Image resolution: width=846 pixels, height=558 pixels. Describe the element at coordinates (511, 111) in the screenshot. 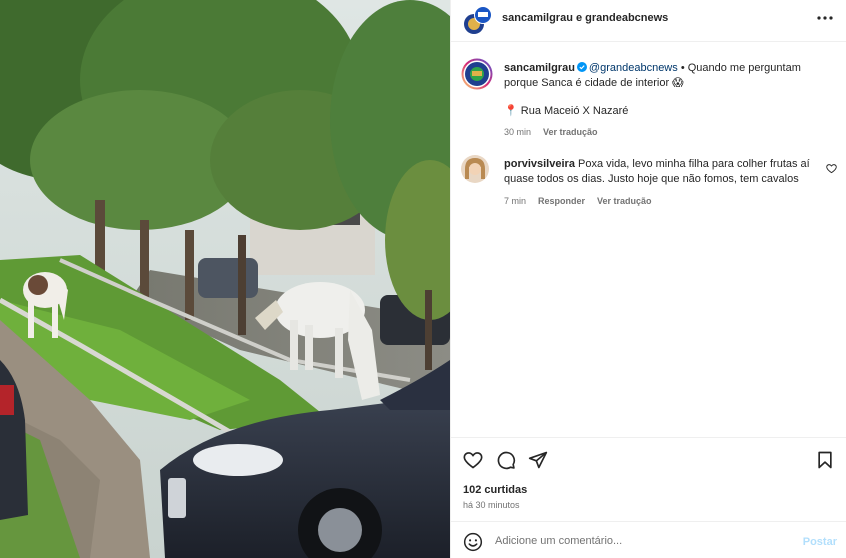

I see `pin-icon: 📍` at that location.